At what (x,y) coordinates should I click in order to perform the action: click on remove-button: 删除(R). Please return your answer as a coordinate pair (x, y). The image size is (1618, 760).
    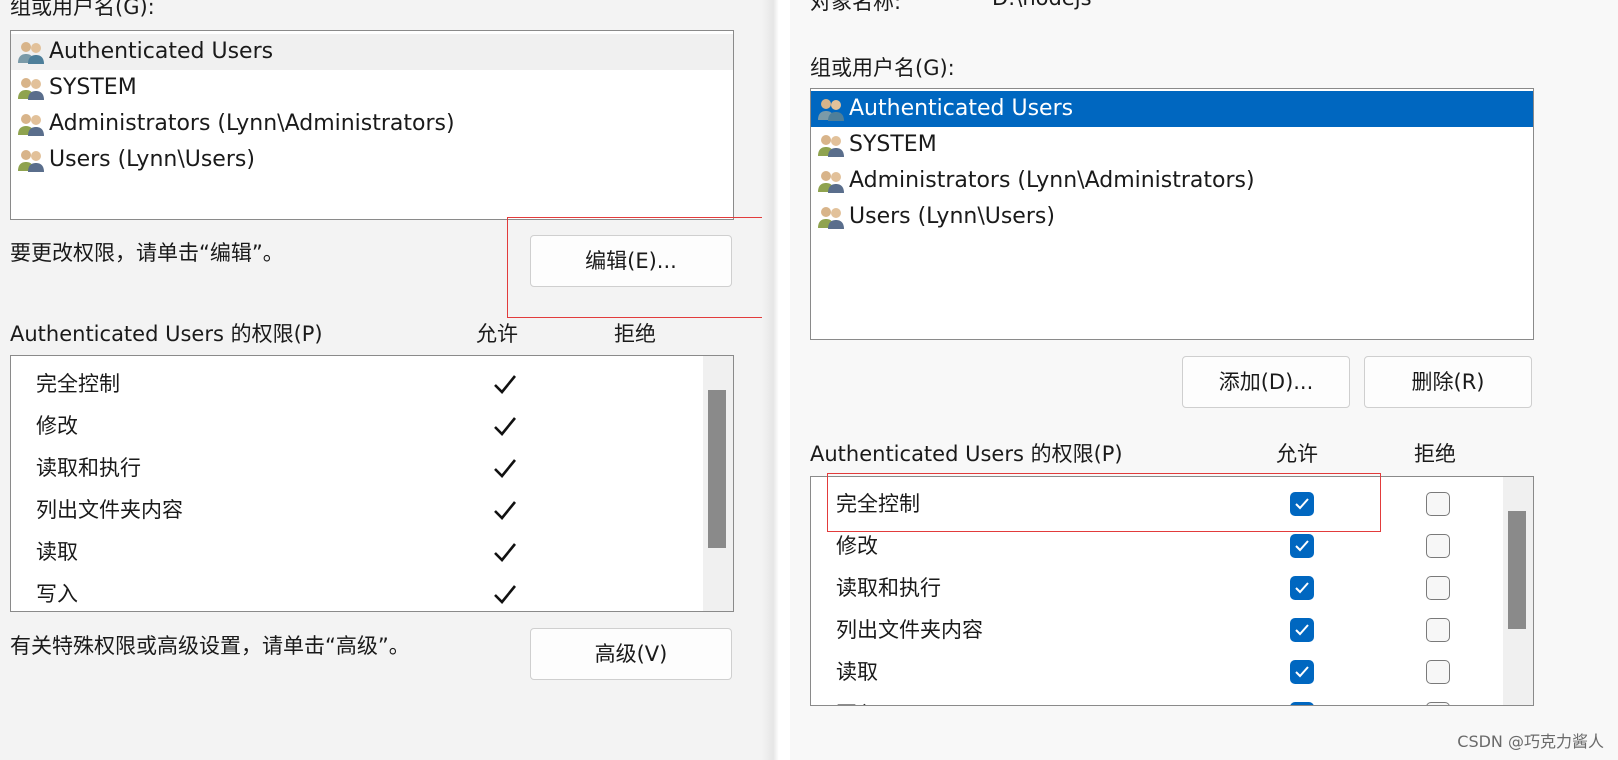
    Looking at the image, I should click on (1448, 382).